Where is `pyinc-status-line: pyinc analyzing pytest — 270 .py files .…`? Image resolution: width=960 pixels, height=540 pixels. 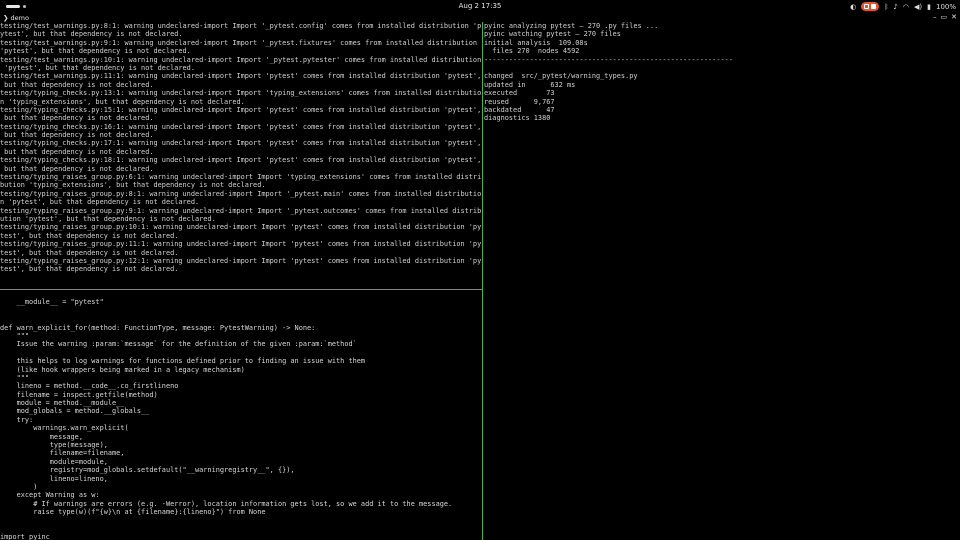 pyinc-status-line: pyinc analyzing pytest — 270 .py files .… is located at coordinates (571, 26).